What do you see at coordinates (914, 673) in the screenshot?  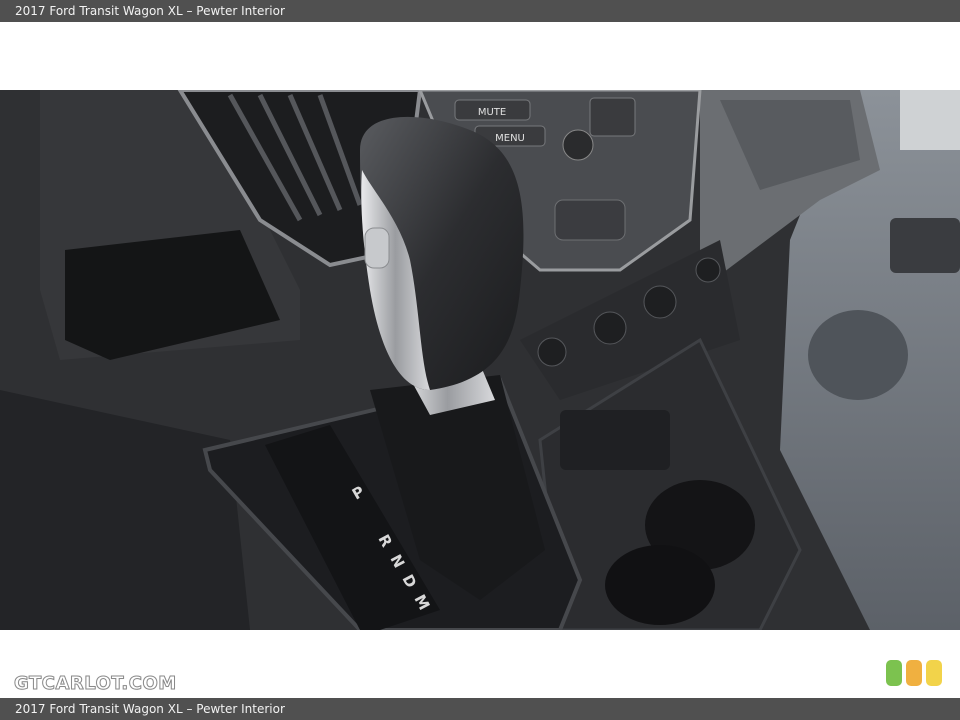 I see `orange-badge` at bounding box center [914, 673].